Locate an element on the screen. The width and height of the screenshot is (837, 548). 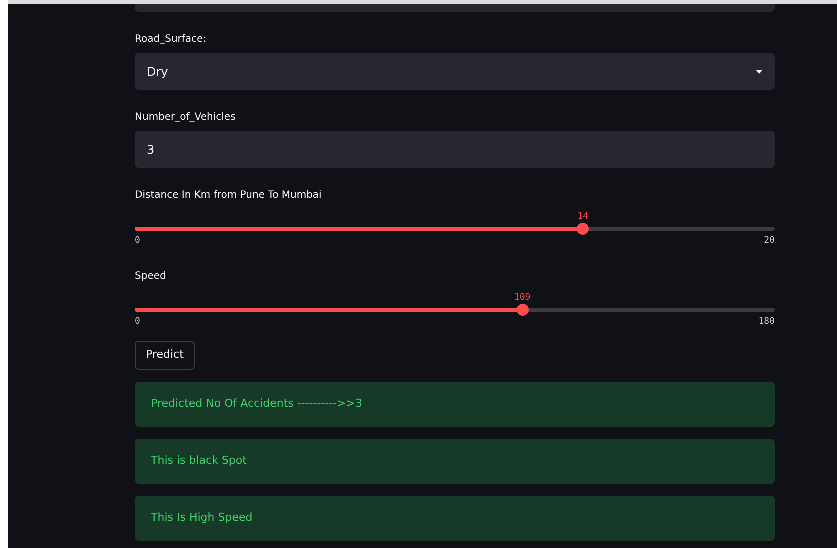
success-alert: Predicted No Of Accidents ---------->>3 is located at coordinates (455, 404).